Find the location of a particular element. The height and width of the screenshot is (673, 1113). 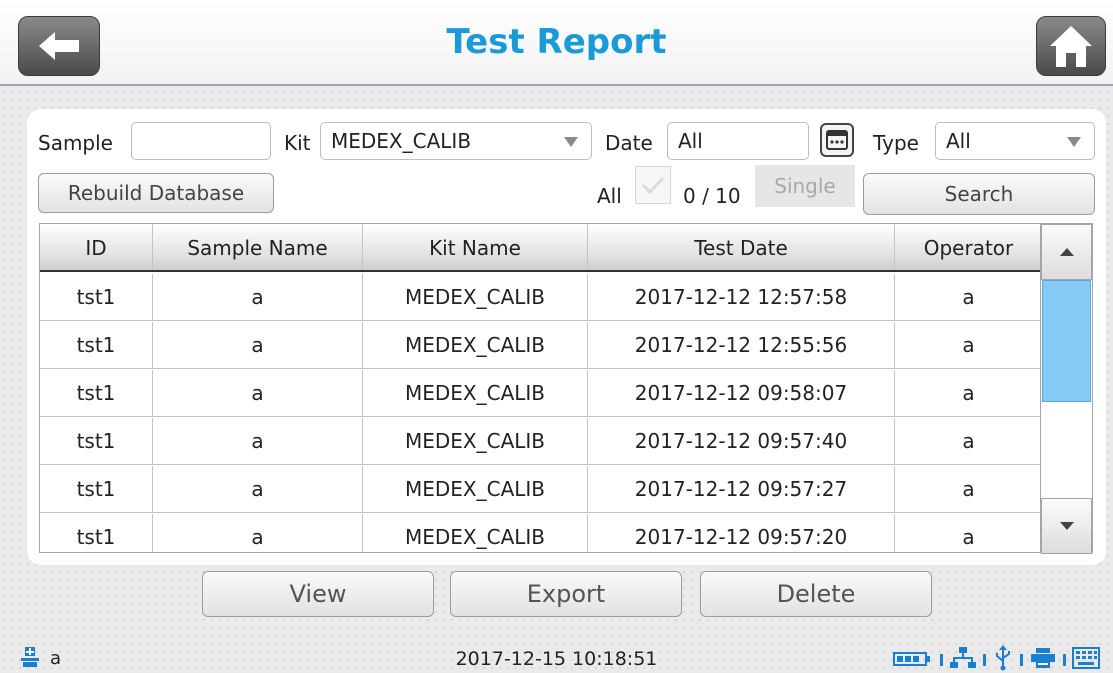

scroll-thumb is located at coordinates (1066, 341).